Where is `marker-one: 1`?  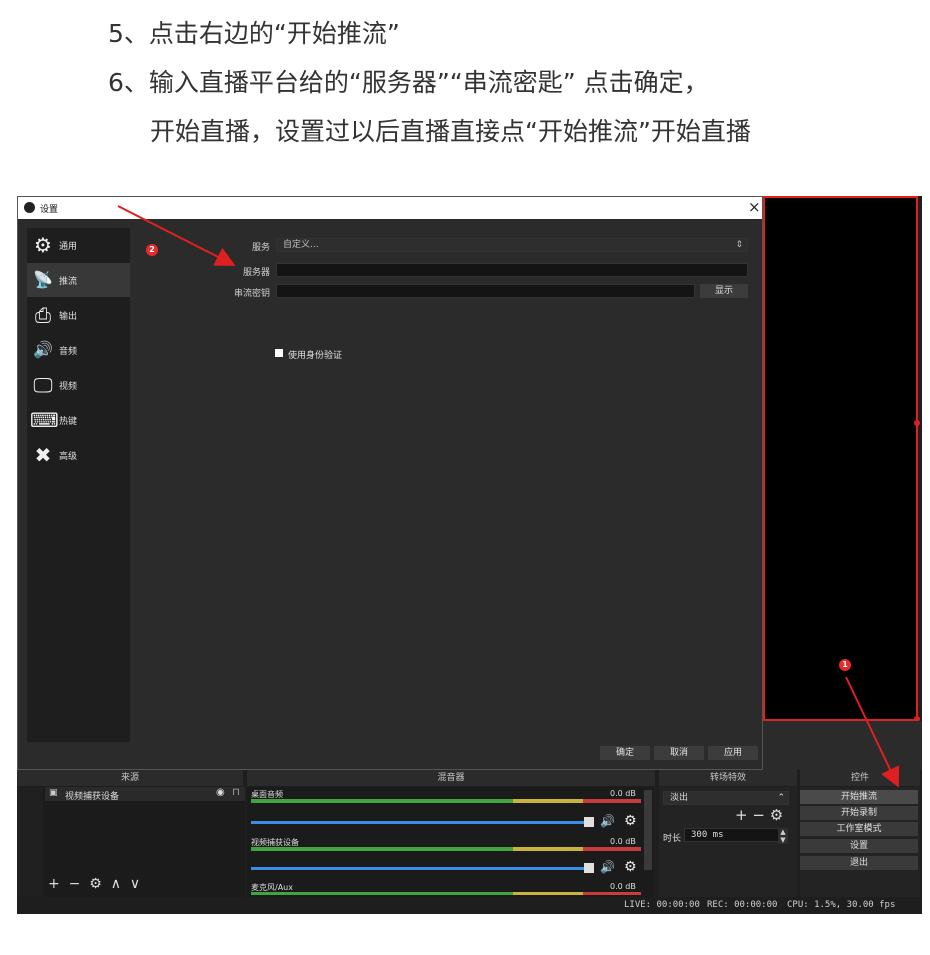 marker-one: 1 is located at coordinates (845, 665).